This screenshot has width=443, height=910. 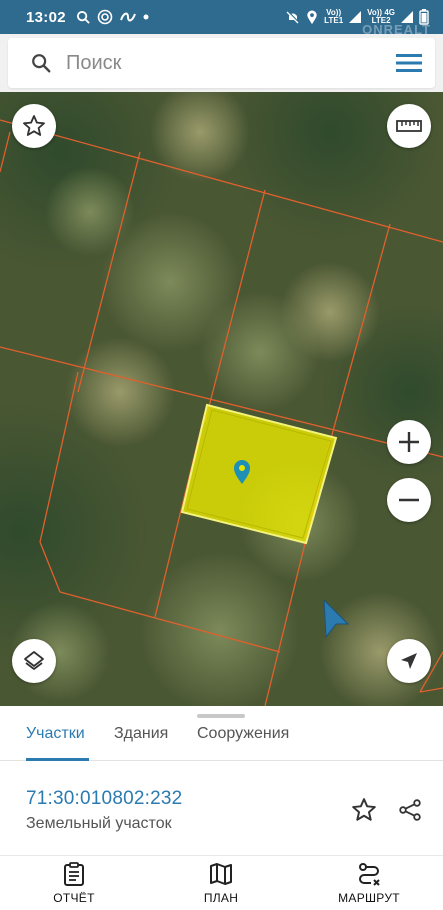 What do you see at coordinates (243, 734) in the screenshot?
I see `tab-structures: Сооружения` at bounding box center [243, 734].